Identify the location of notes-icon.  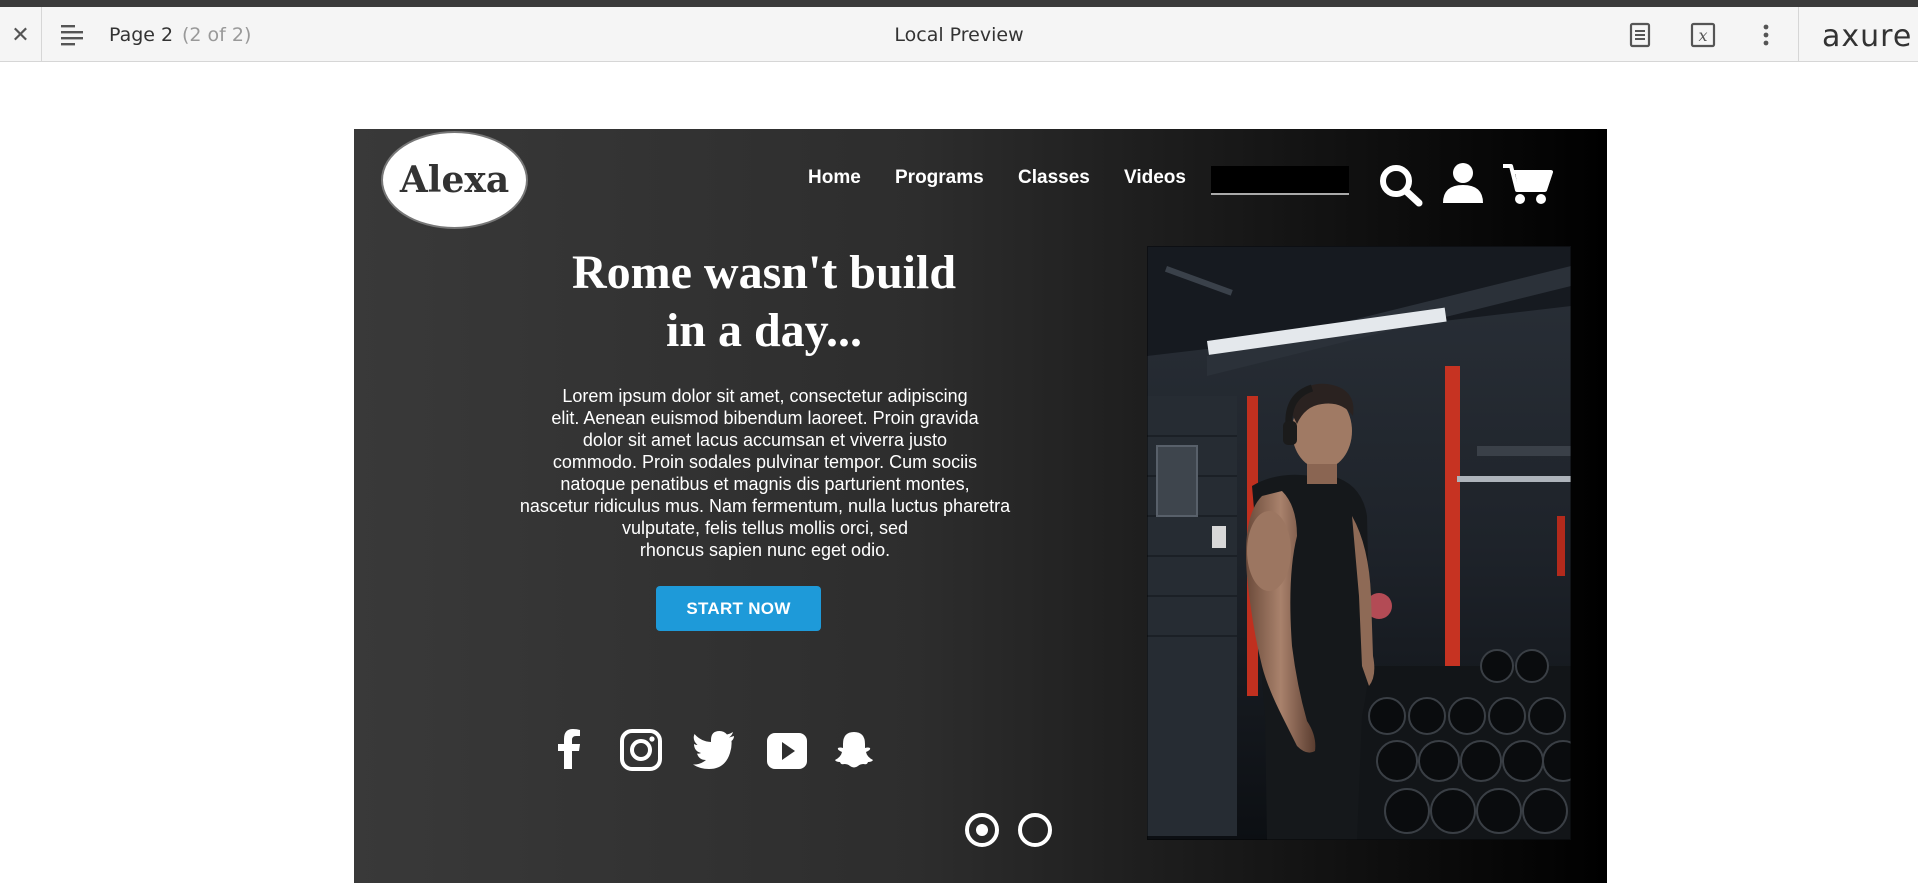
(1640, 35).